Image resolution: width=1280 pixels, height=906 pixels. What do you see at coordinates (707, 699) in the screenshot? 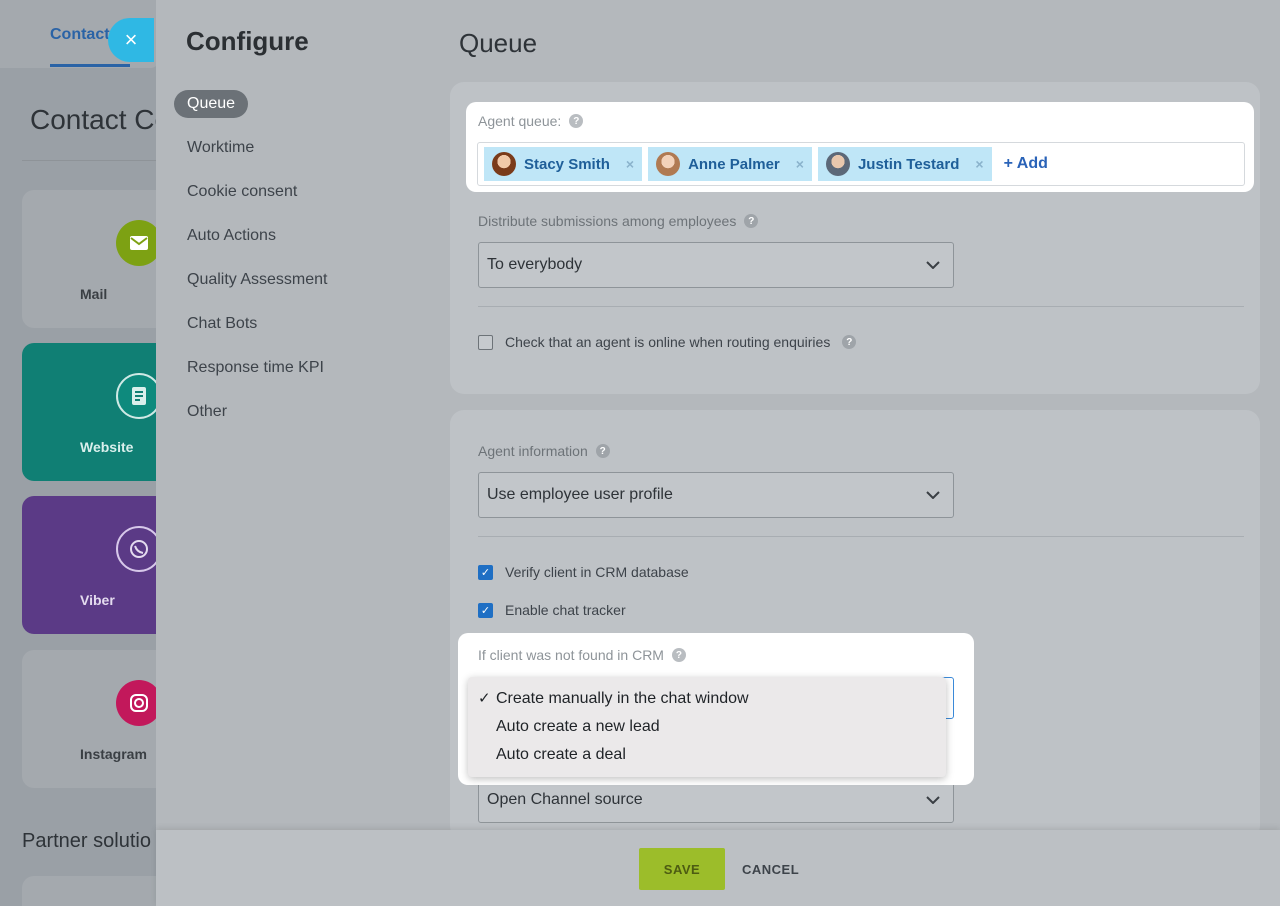
I see `dropdown-option-create-manually: ✓ Create manually in the chat window` at bounding box center [707, 699].